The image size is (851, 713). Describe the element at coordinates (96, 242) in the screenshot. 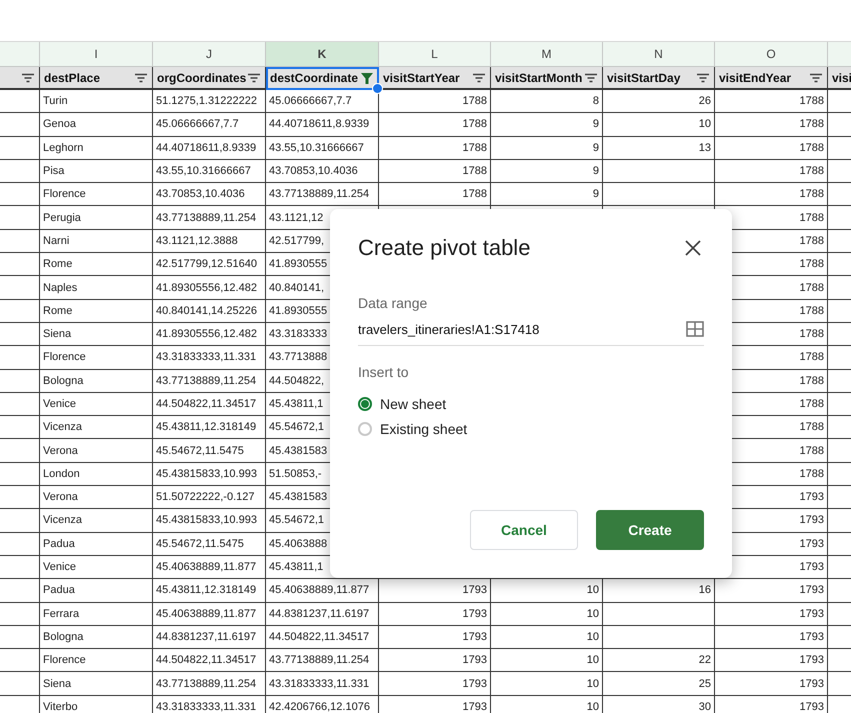

I see `table-cell: Narni` at that location.